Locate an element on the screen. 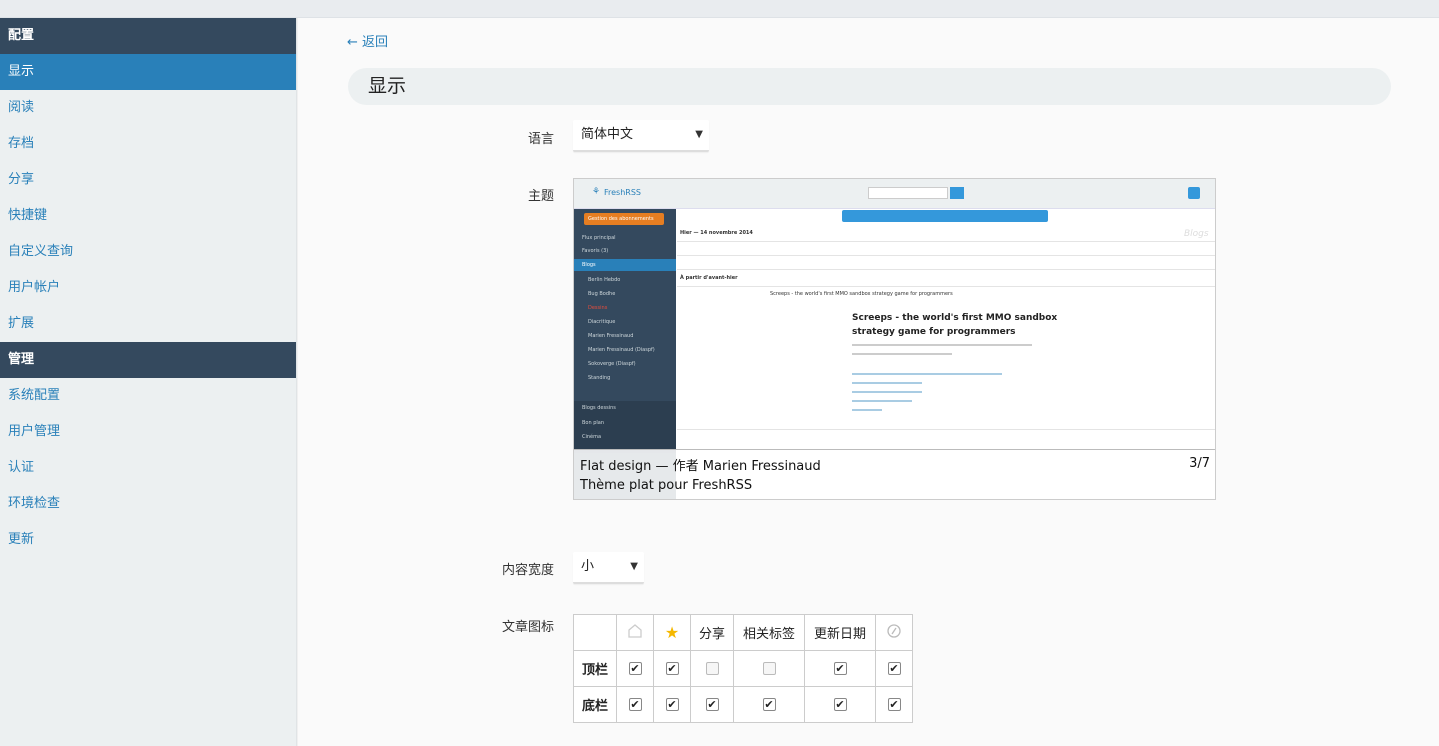 The height and width of the screenshot is (746, 1439). theme-counter: 3/7 is located at coordinates (1199, 463).